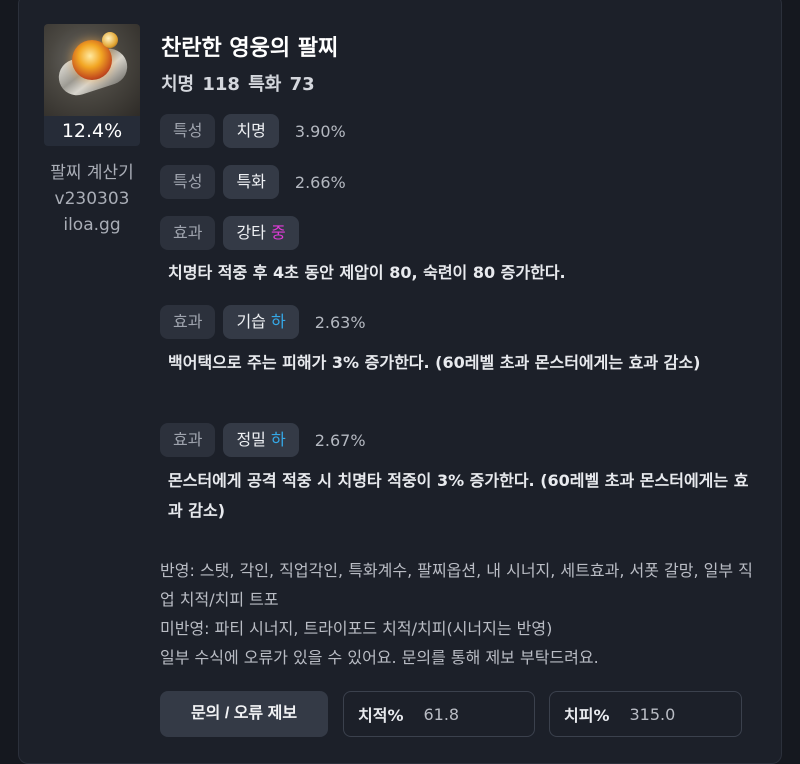 The height and width of the screenshot is (764, 800). What do you see at coordinates (367, 272) in the screenshot?
I see `option-description: 치명타 적중 후 4초 동안 제압이 80, 숙련이 80 증가한다.` at bounding box center [367, 272].